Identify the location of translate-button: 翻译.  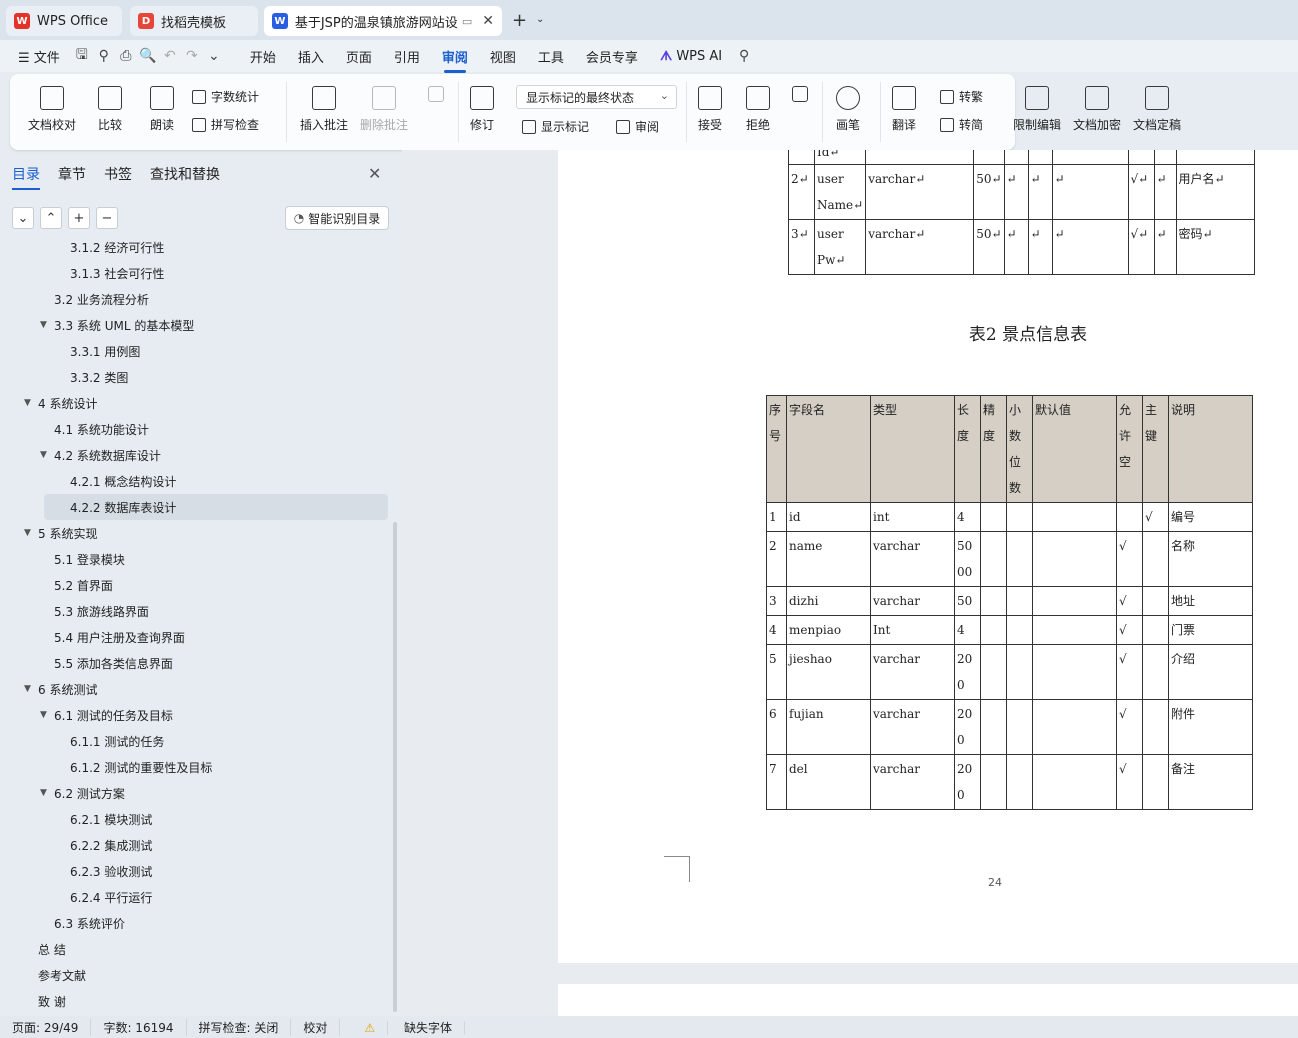
(904, 109).